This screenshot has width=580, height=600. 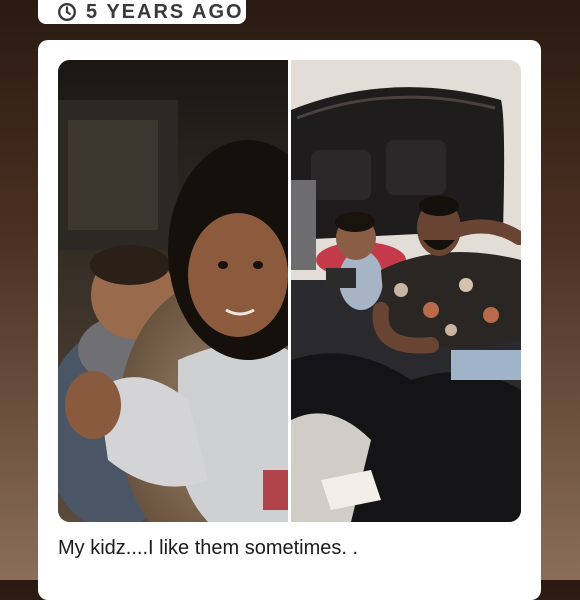 What do you see at coordinates (67, 12) in the screenshot?
I see `history-icon` at bounding box center [67, 12].